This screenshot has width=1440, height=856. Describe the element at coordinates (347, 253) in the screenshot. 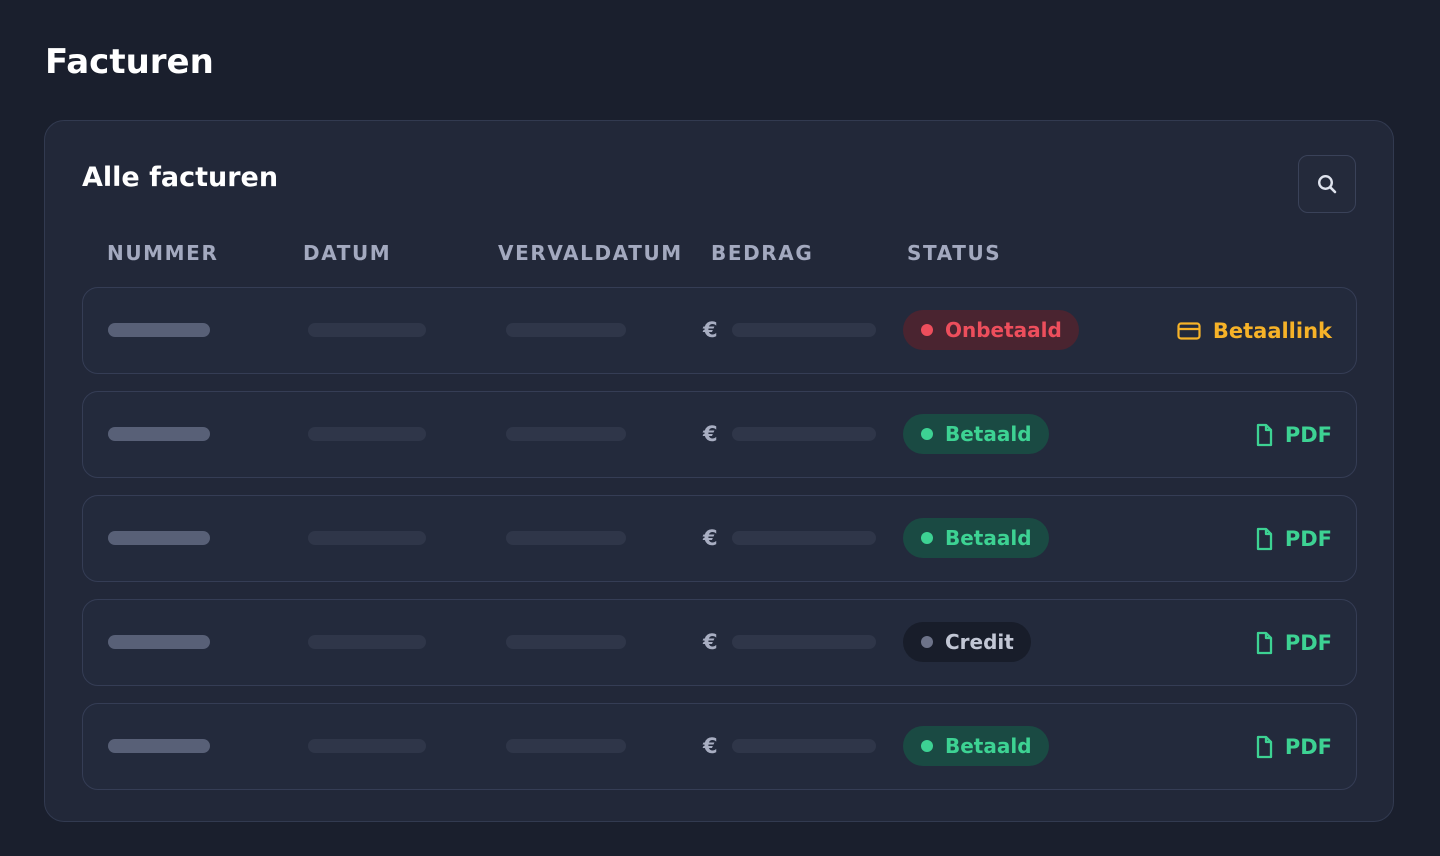

I see `column-header-datum: DATUM` at that location.